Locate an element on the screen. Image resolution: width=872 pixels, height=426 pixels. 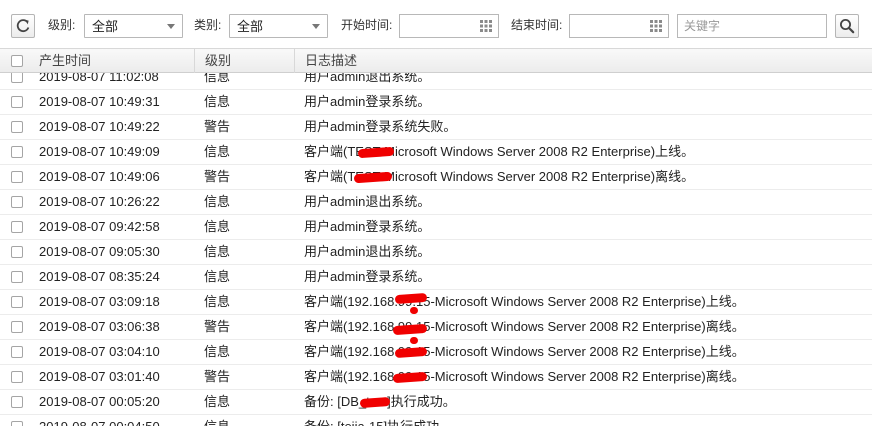
search-button is located at coordinates (847, 26).